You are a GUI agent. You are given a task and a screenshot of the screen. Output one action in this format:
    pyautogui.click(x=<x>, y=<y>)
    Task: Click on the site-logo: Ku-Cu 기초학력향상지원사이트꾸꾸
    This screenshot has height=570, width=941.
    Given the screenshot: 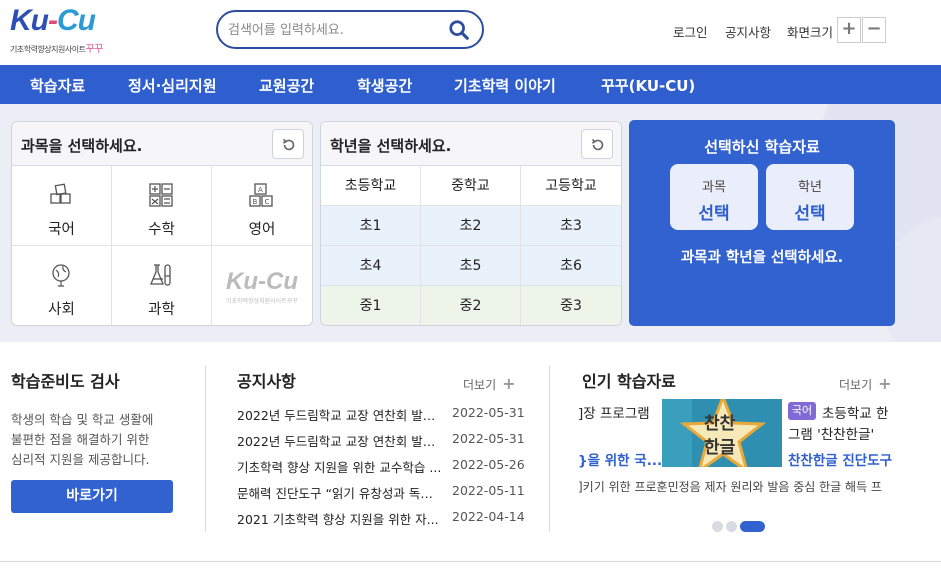 What is the action you would take?
    pyautogui.click(x=65, y=30)
    